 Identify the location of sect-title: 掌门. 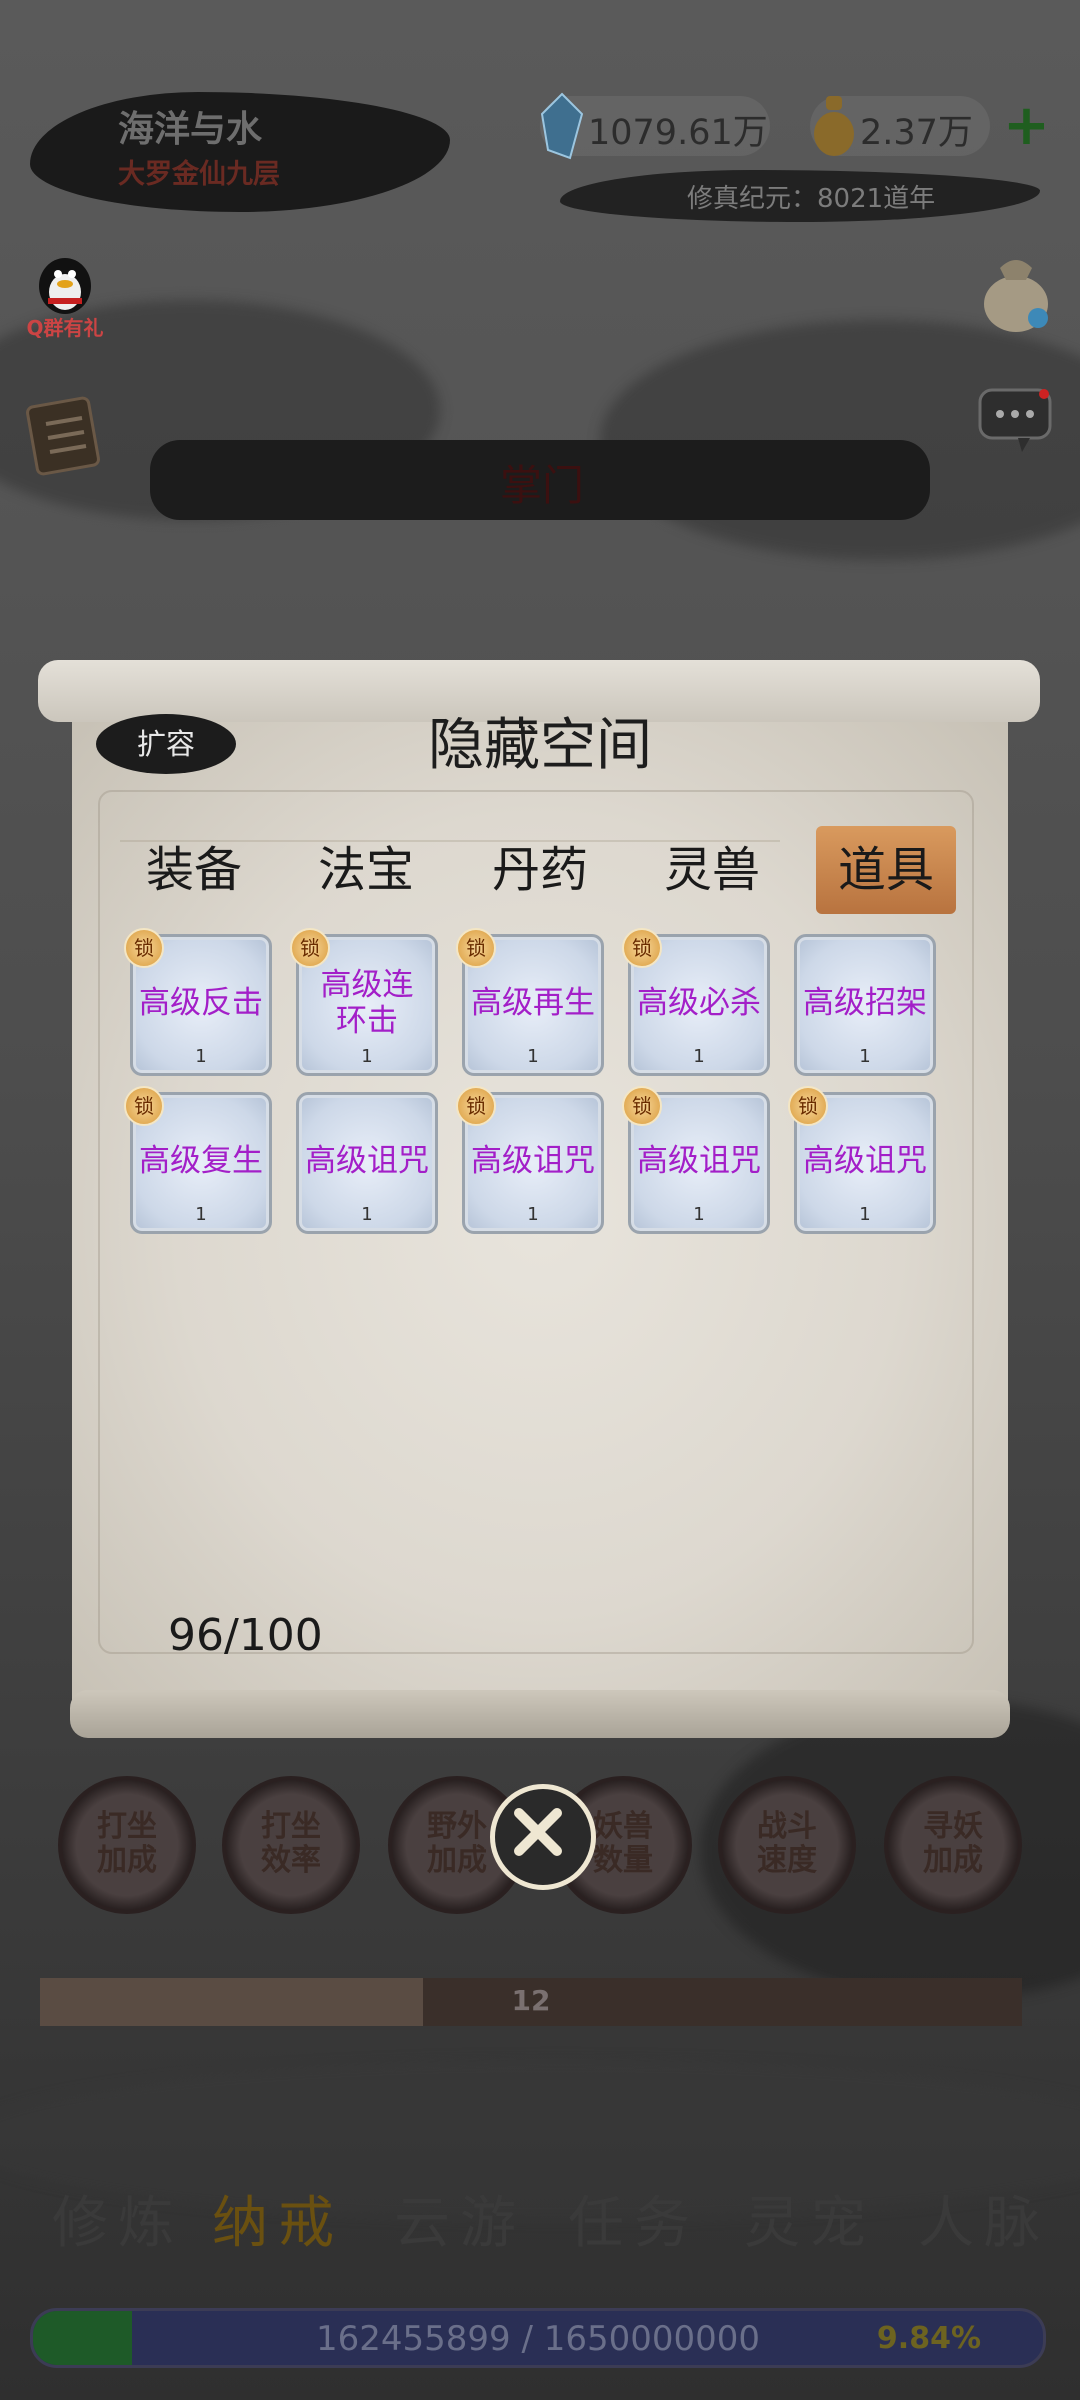
(542, 485).